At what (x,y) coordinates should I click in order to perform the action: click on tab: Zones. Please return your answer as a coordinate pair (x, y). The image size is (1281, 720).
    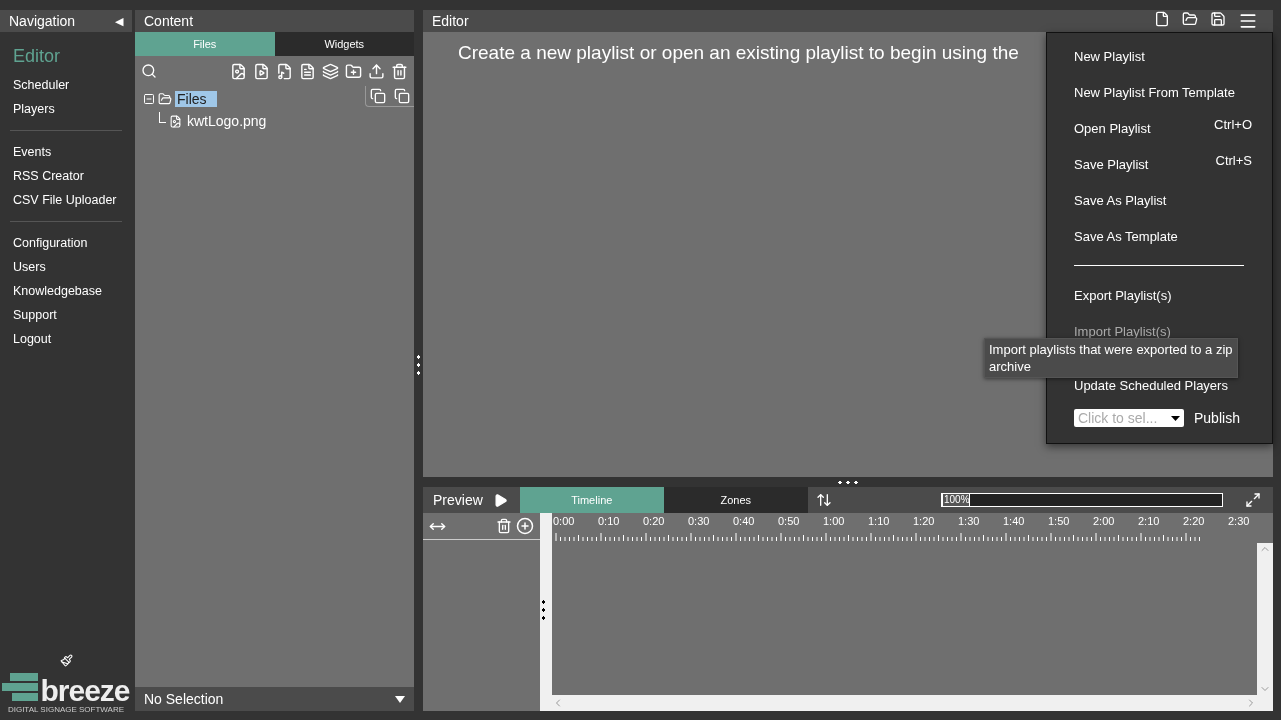
    Looking at the image, I should click on (735, 500).